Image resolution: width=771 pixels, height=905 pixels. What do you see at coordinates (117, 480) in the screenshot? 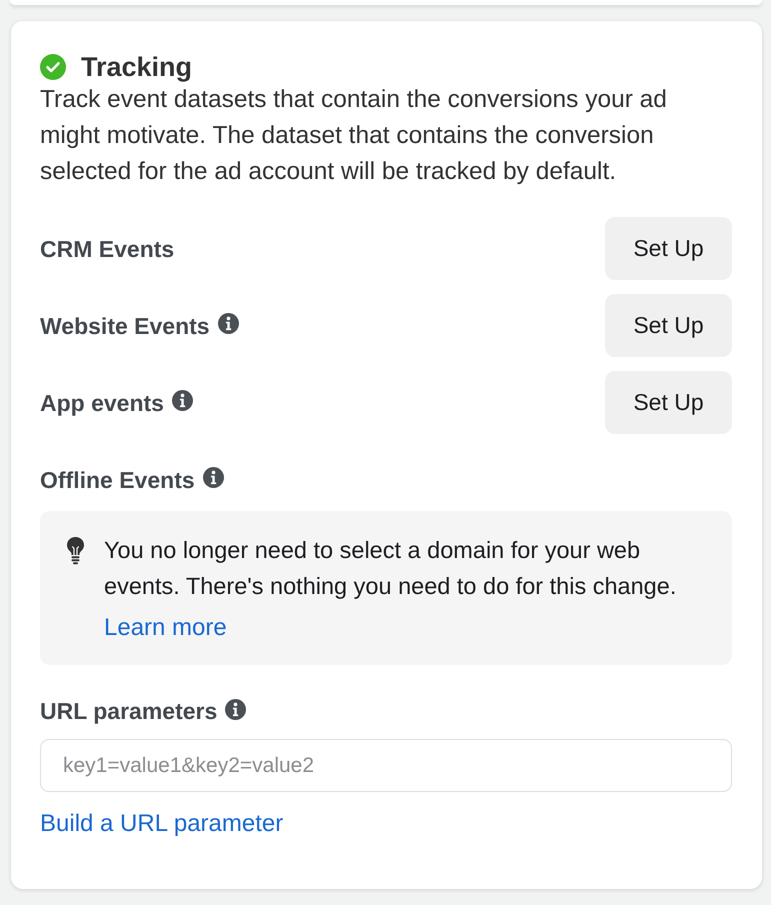
I see `event-label: Offline Events` at bounding box center [117, 480].